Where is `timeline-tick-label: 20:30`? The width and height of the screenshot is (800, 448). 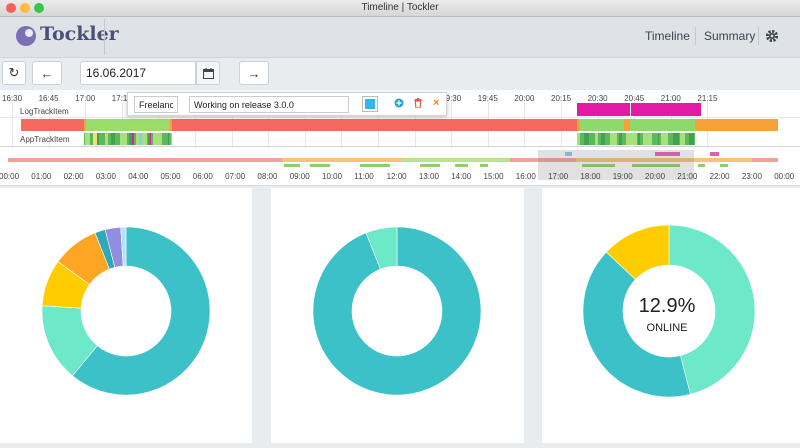
timeline-tick-label: 20:30 is located at coordinates (597, 98).